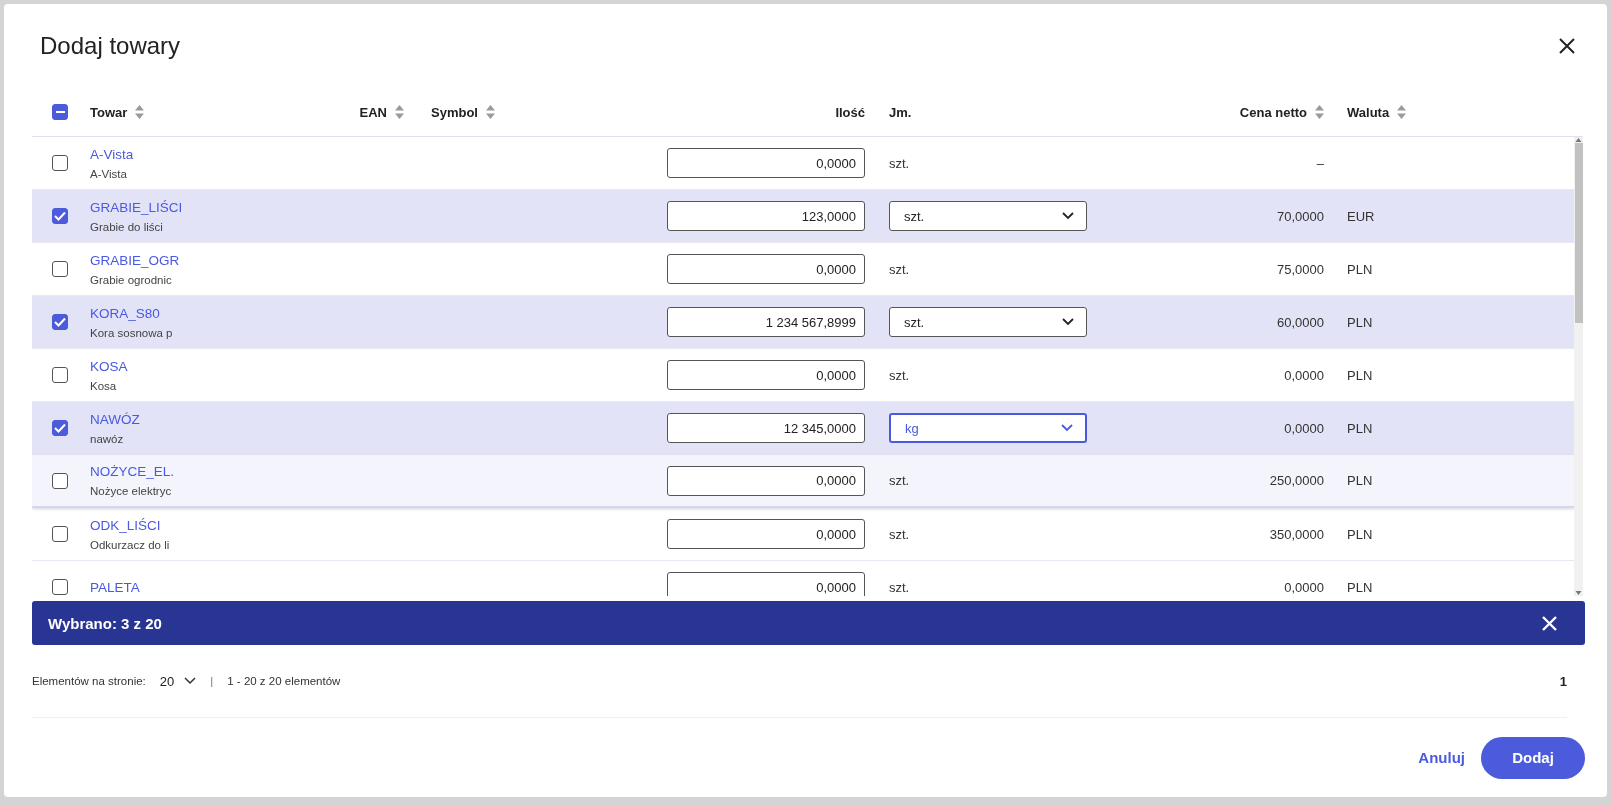 The width and height of the screenshot is (1611, 805). What do you see at coordinates (136, 207) in the screenshot?
I see `product-link: GRABIE_LIŚCI` at bounding box center [136, 207].